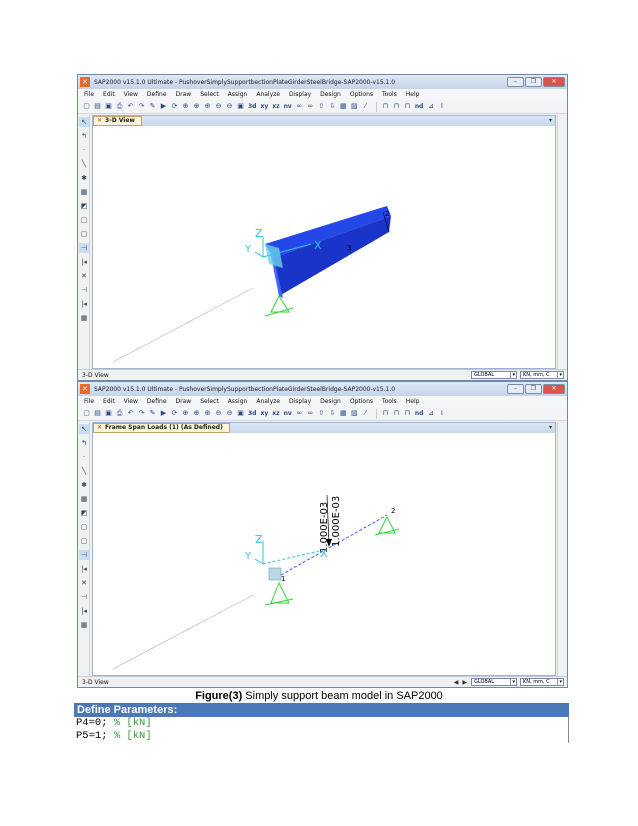  Describe the element at coordinates (84, 457) in the screenshot. I see `draw-point-icon: ·` at that location.